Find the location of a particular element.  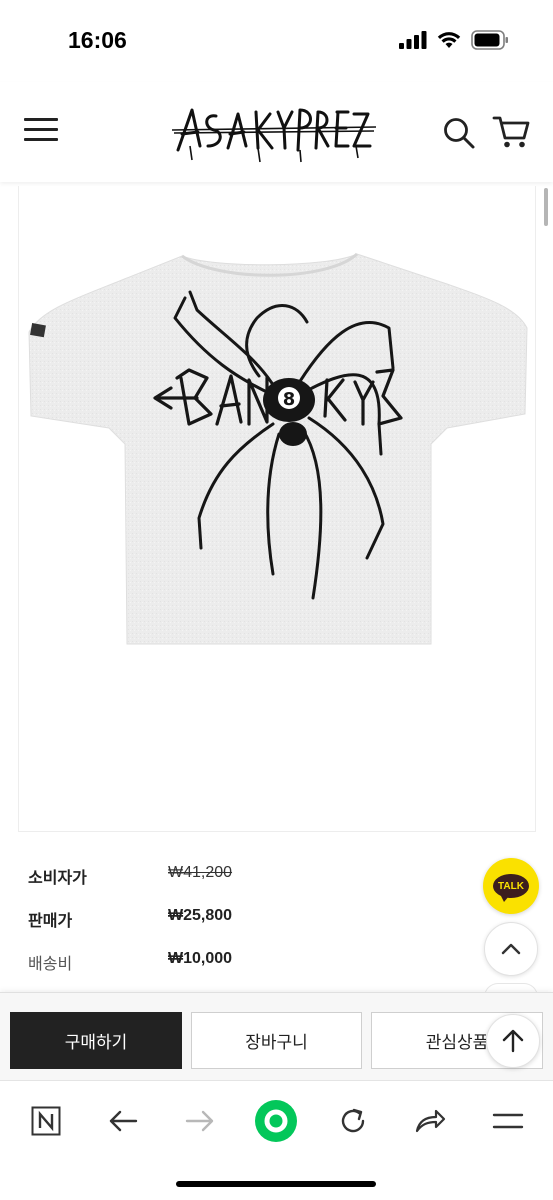

status-time: 16:06 is located at coordinates (97, 40).